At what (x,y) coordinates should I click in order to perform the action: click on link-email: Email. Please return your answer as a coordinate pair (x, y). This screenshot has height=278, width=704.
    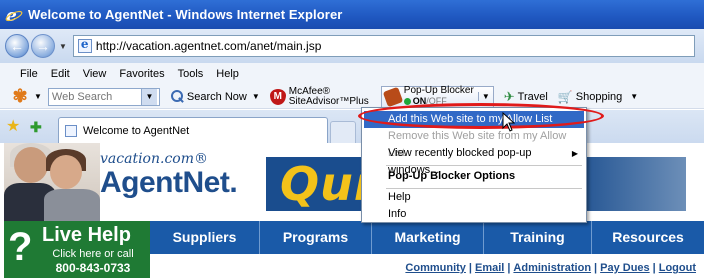
    Looking at the image, I should click on (489, 268).